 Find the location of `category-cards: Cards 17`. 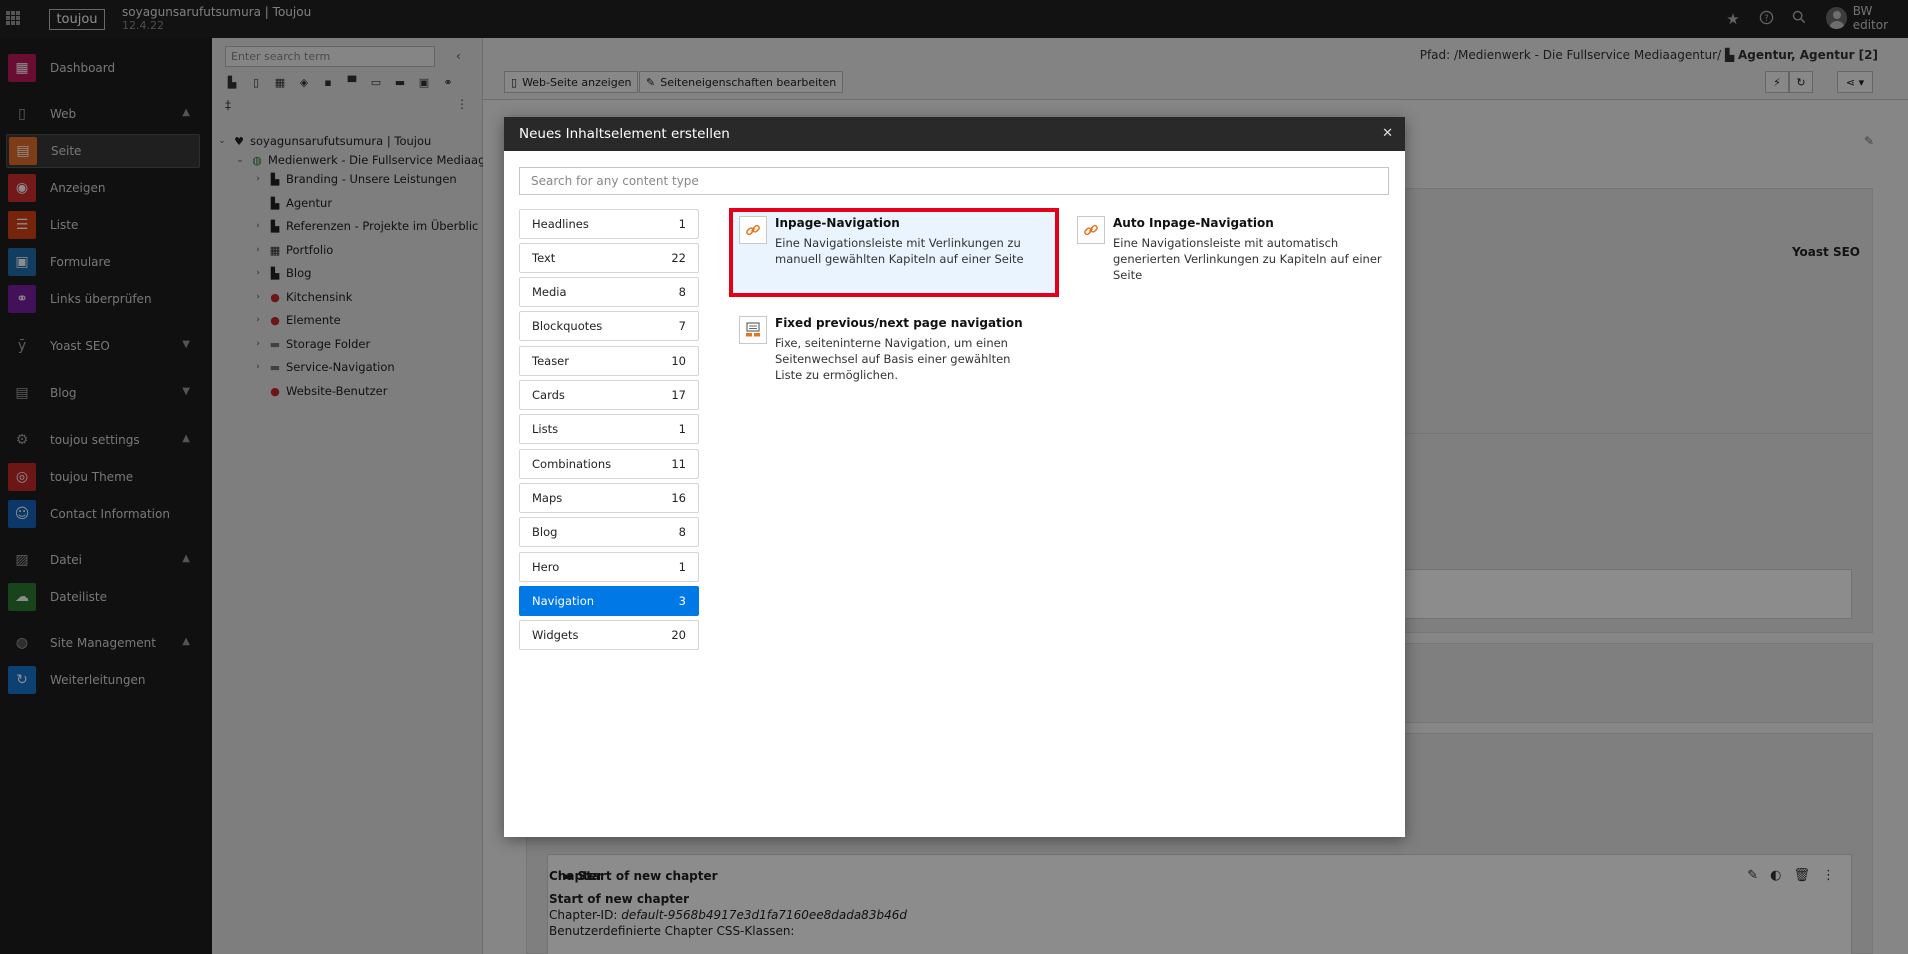

category-cards: Cards 17 is located at coordinates (609, 395).